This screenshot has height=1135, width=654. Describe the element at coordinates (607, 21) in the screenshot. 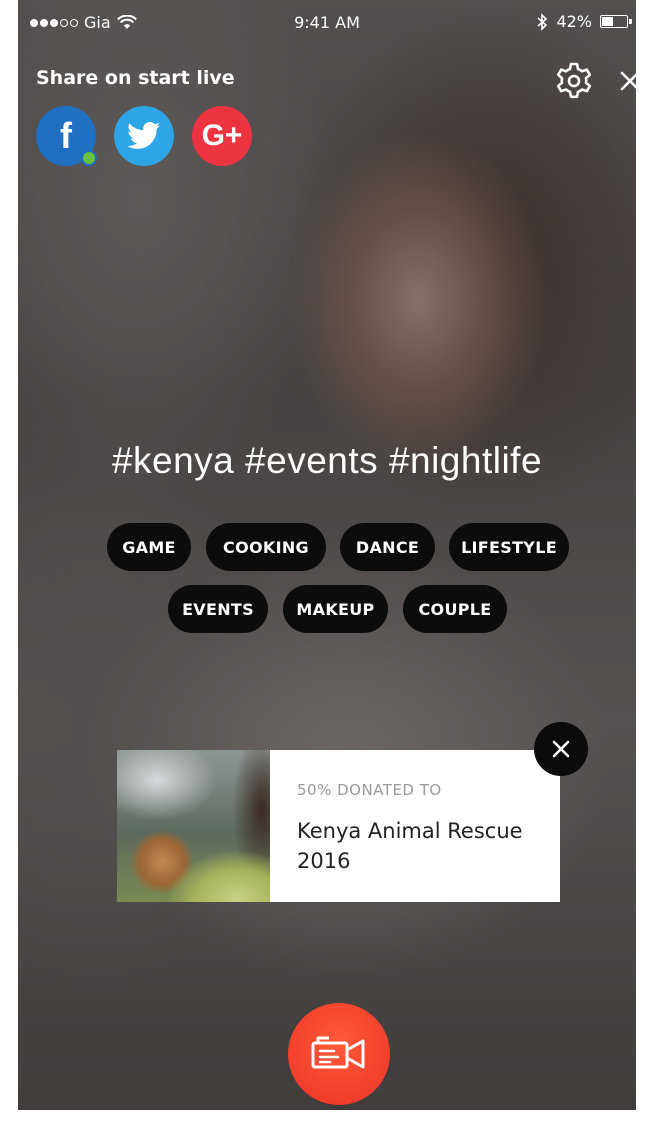

I see `battery-fill` at that location.